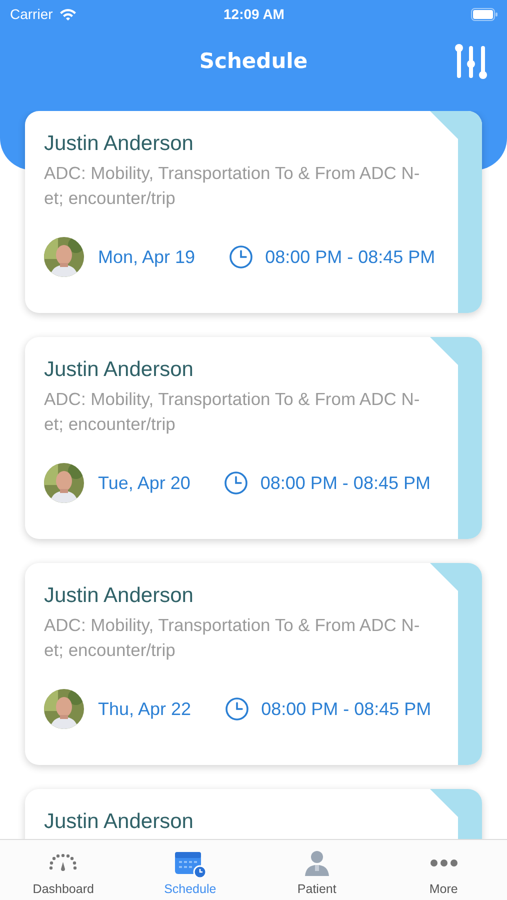 Image resolution: width=507 pixels, height=900 pixels. I want to click on appointment-date: Thu, Apr 22, so click(145, 709).